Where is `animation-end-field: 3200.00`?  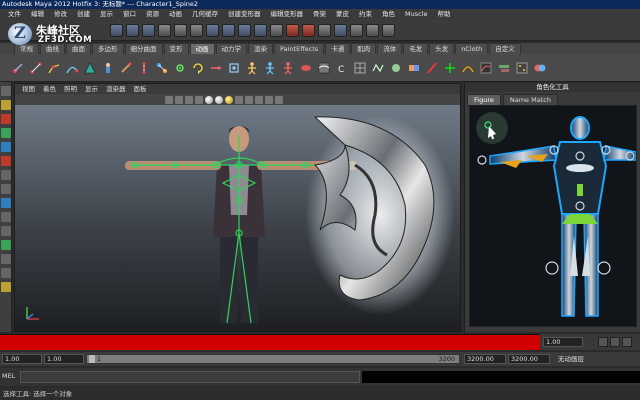 animation-end-field: 3200.00 is located at coordinates (529, 359).